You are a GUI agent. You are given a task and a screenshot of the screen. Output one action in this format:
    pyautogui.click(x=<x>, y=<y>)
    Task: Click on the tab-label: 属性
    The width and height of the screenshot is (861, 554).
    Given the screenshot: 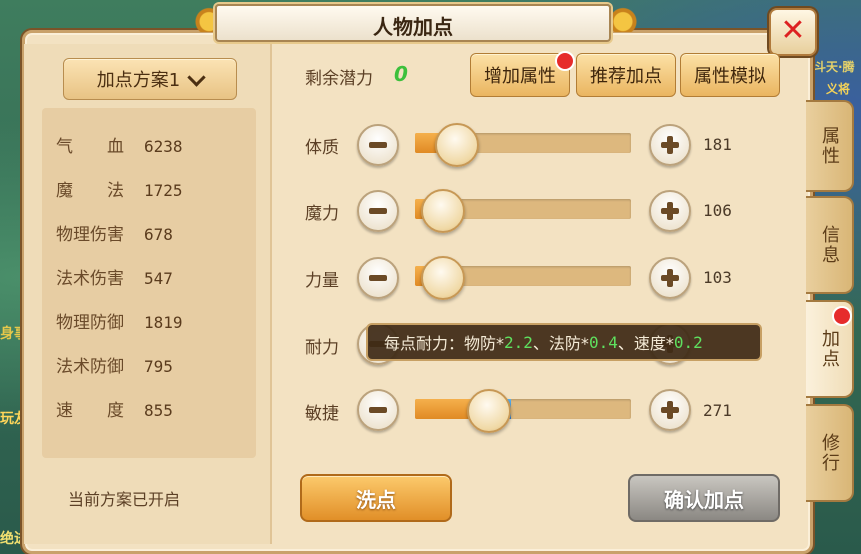 What is the action you would take?
    pyautogui.click(x=829, y=146)
    